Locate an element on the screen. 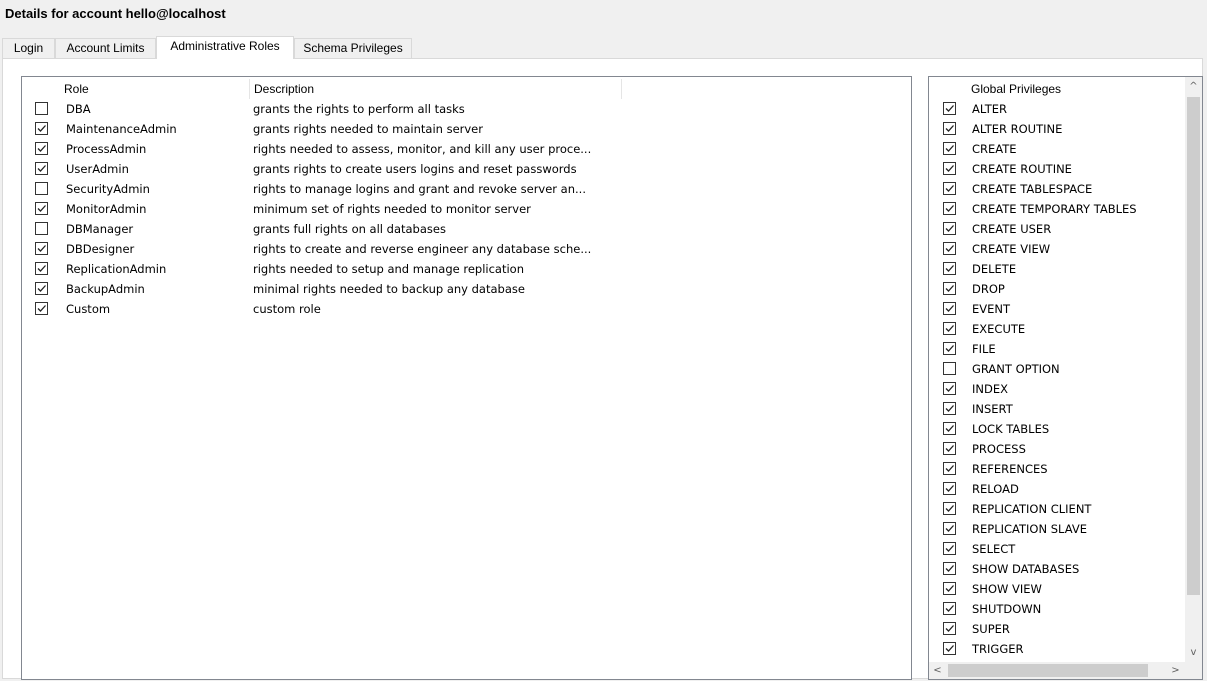 The width and height of the screenshot is (1207, 681). privilege-row: SELECT is located at coordinates (1065, 549).